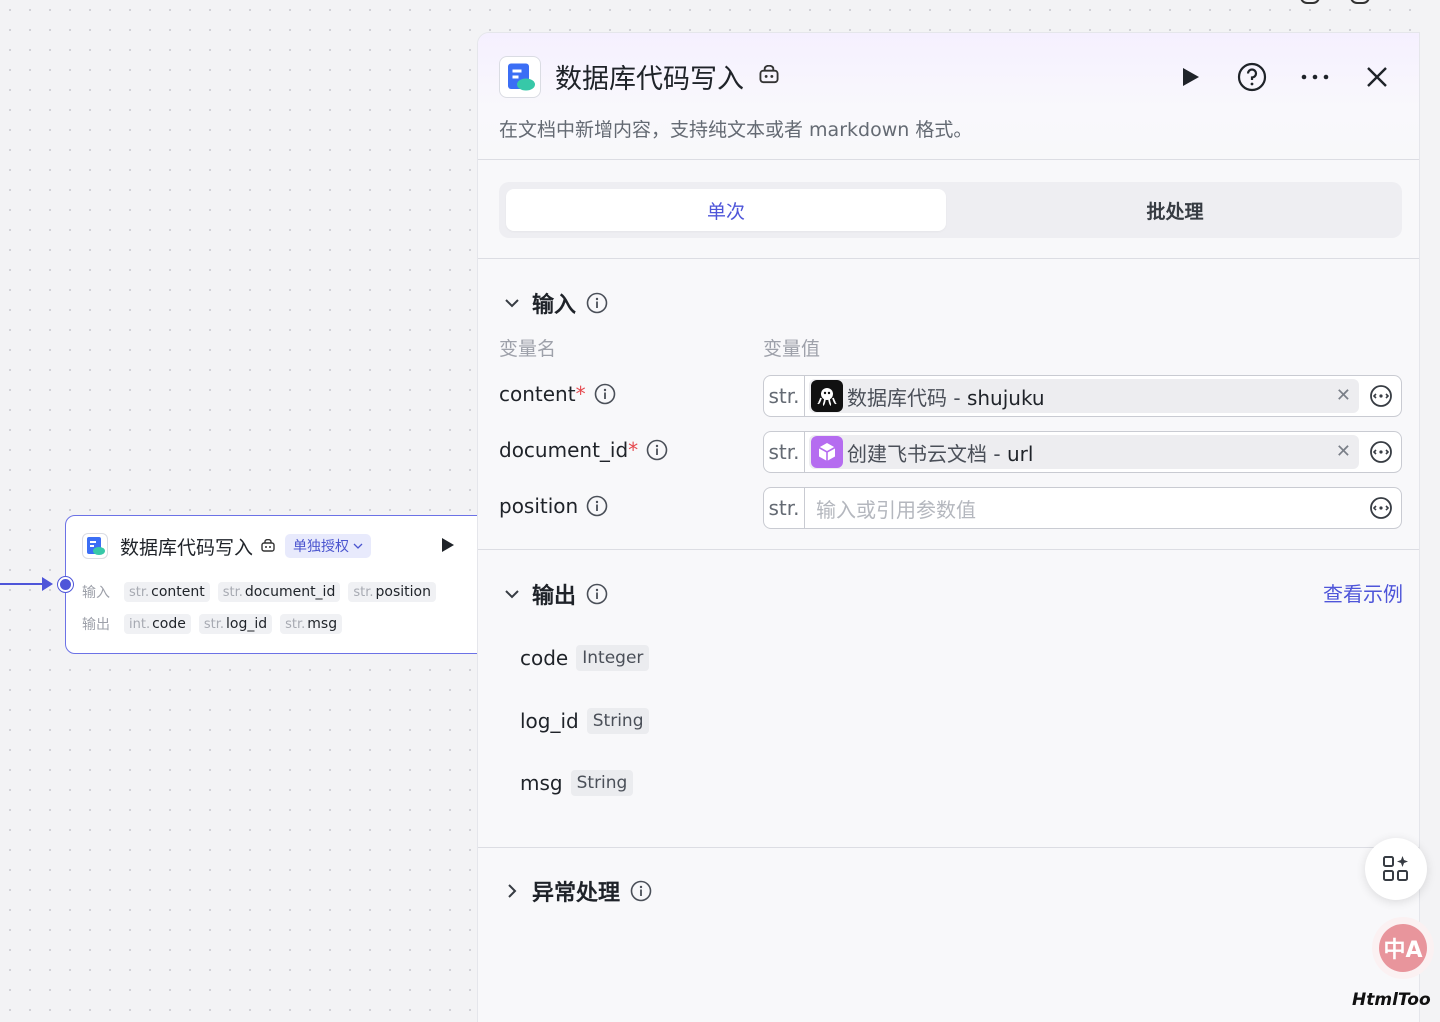 The image size is (1440, 1022). What do you see at coordinates (448, 545) in the screenshot?
I see `node-run-icon` at bounding box center [448, 545].